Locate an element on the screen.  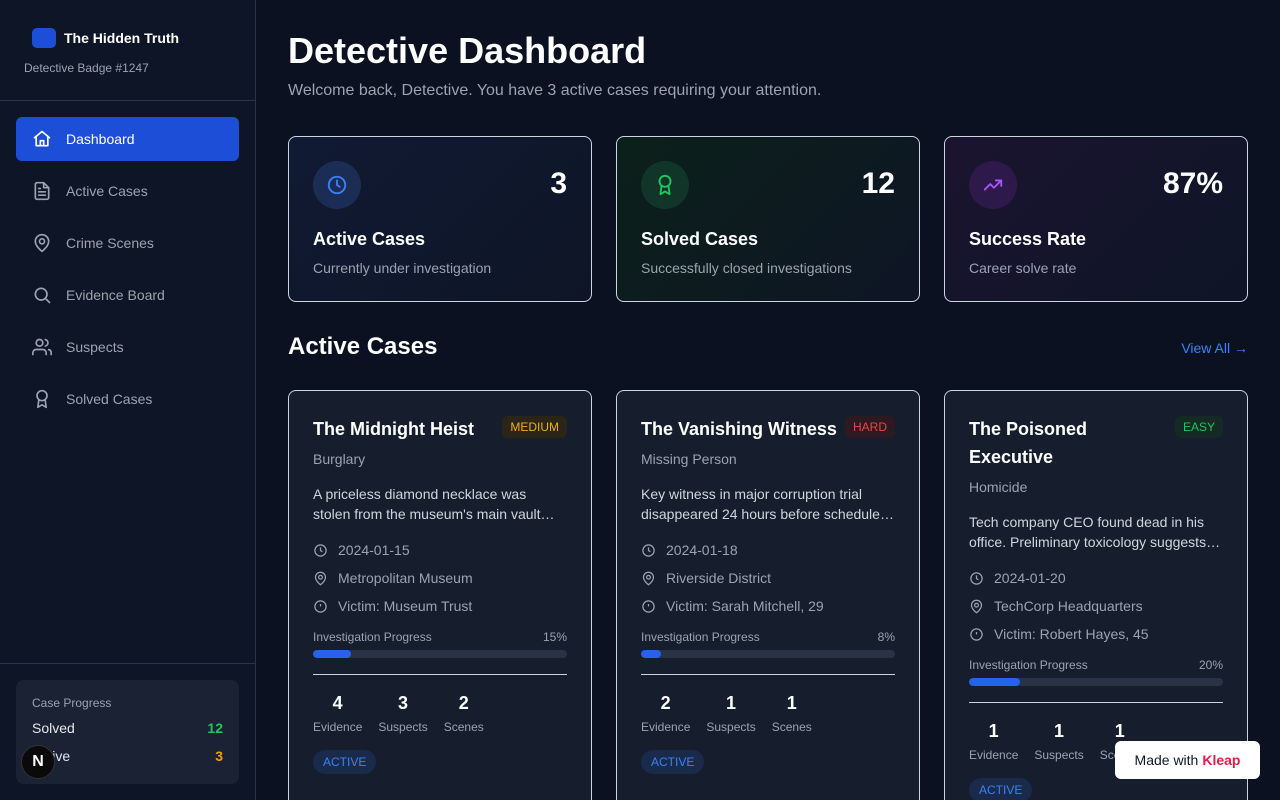
suspects-count: 1 Suspects is located at coordinates (1058, 741).